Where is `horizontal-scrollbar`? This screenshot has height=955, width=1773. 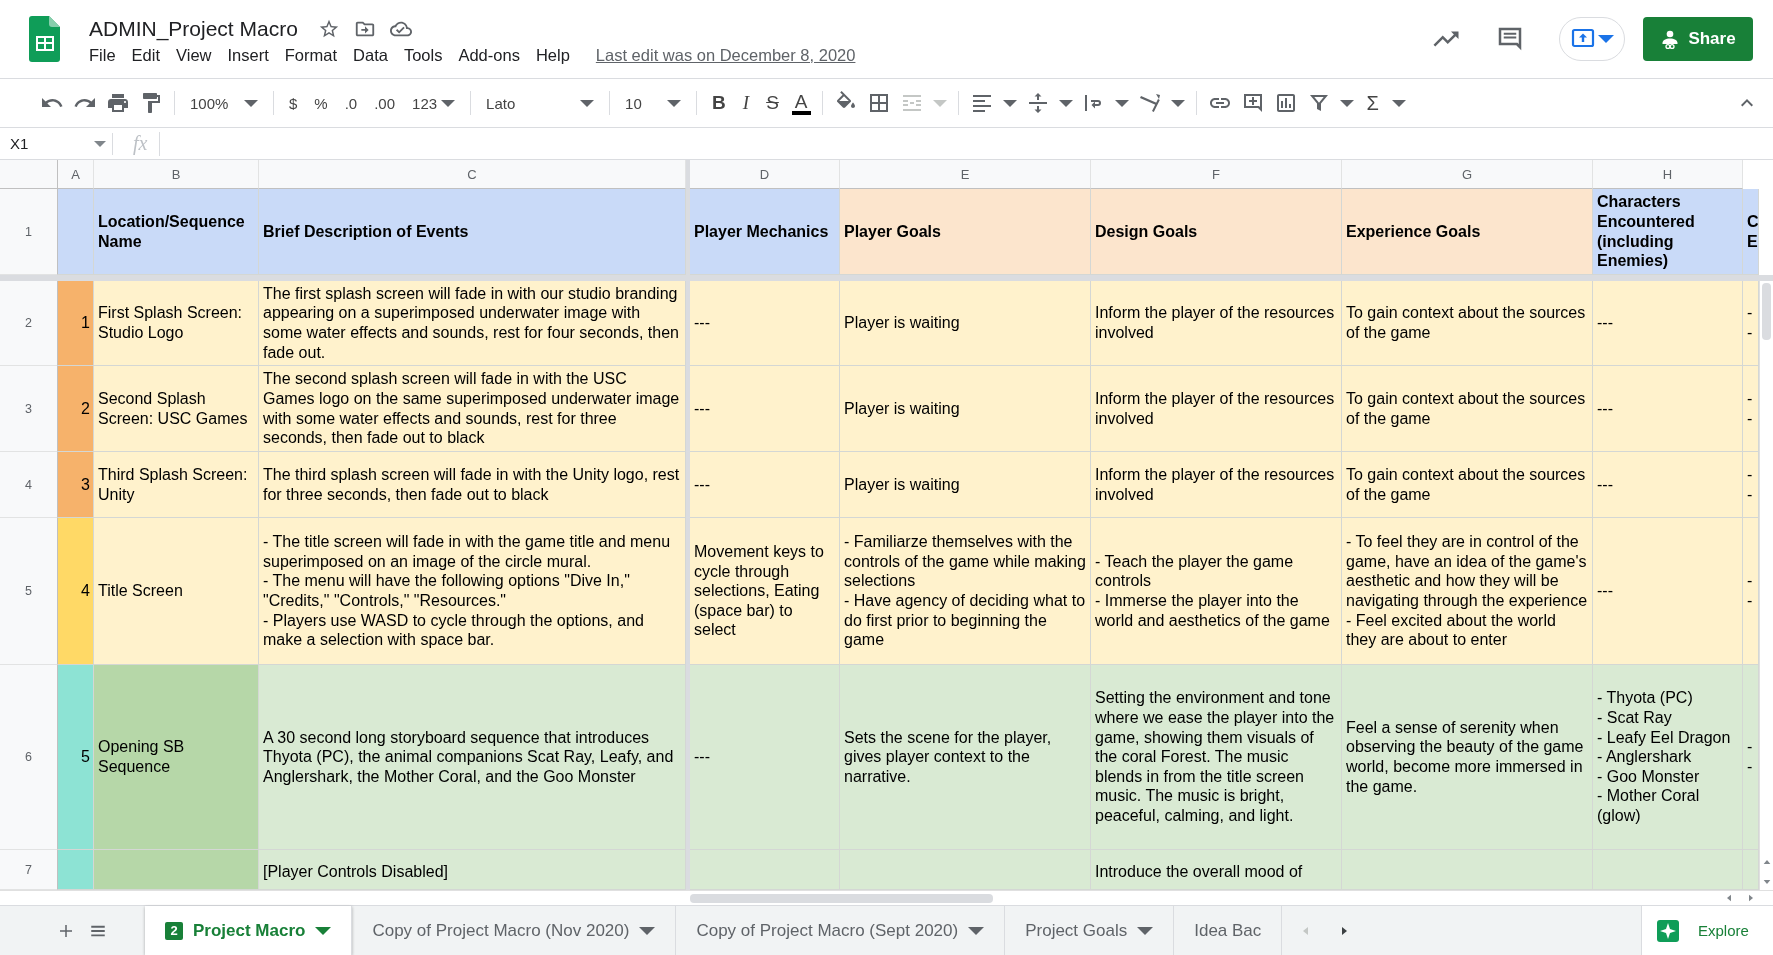 horizontal-scrollbar is located at coordinates (886, 897).